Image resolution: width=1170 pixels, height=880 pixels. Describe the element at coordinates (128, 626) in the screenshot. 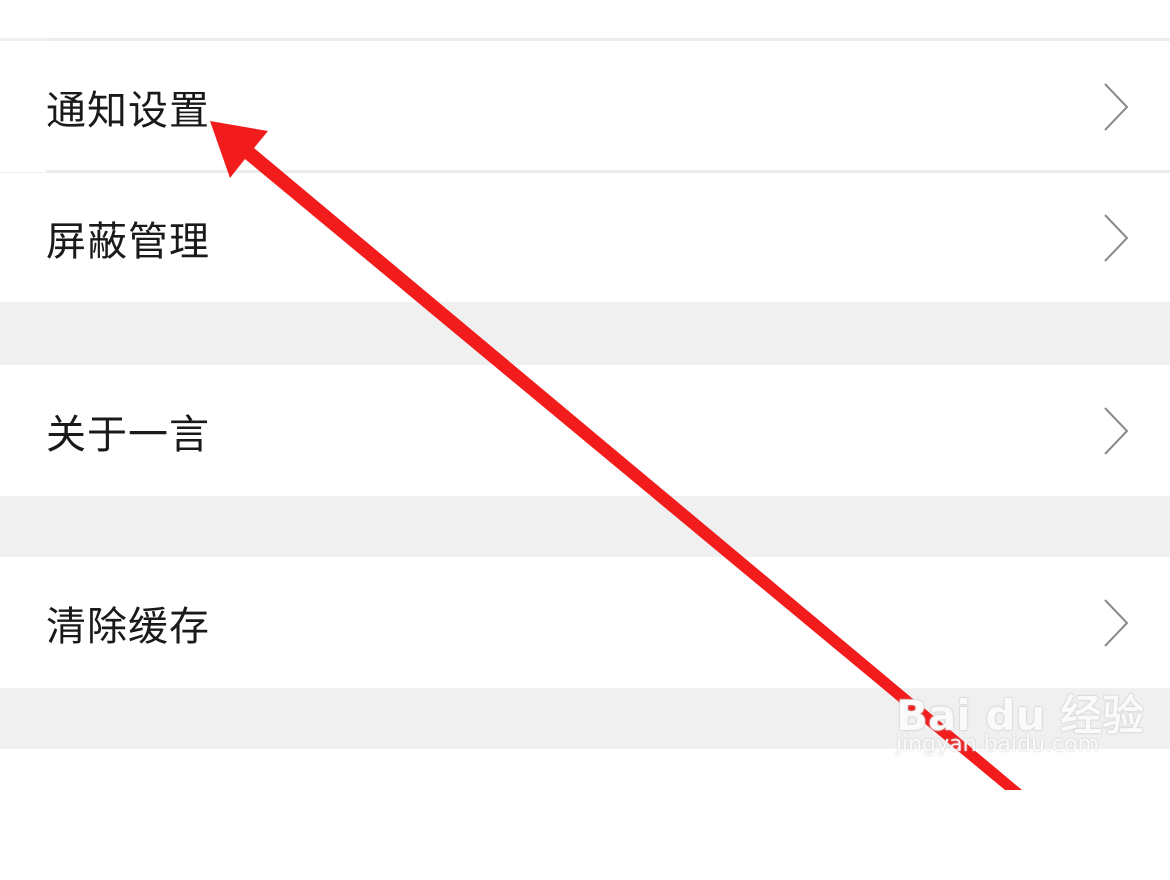

I see `settings-item-label: 清除缓存` at that location.